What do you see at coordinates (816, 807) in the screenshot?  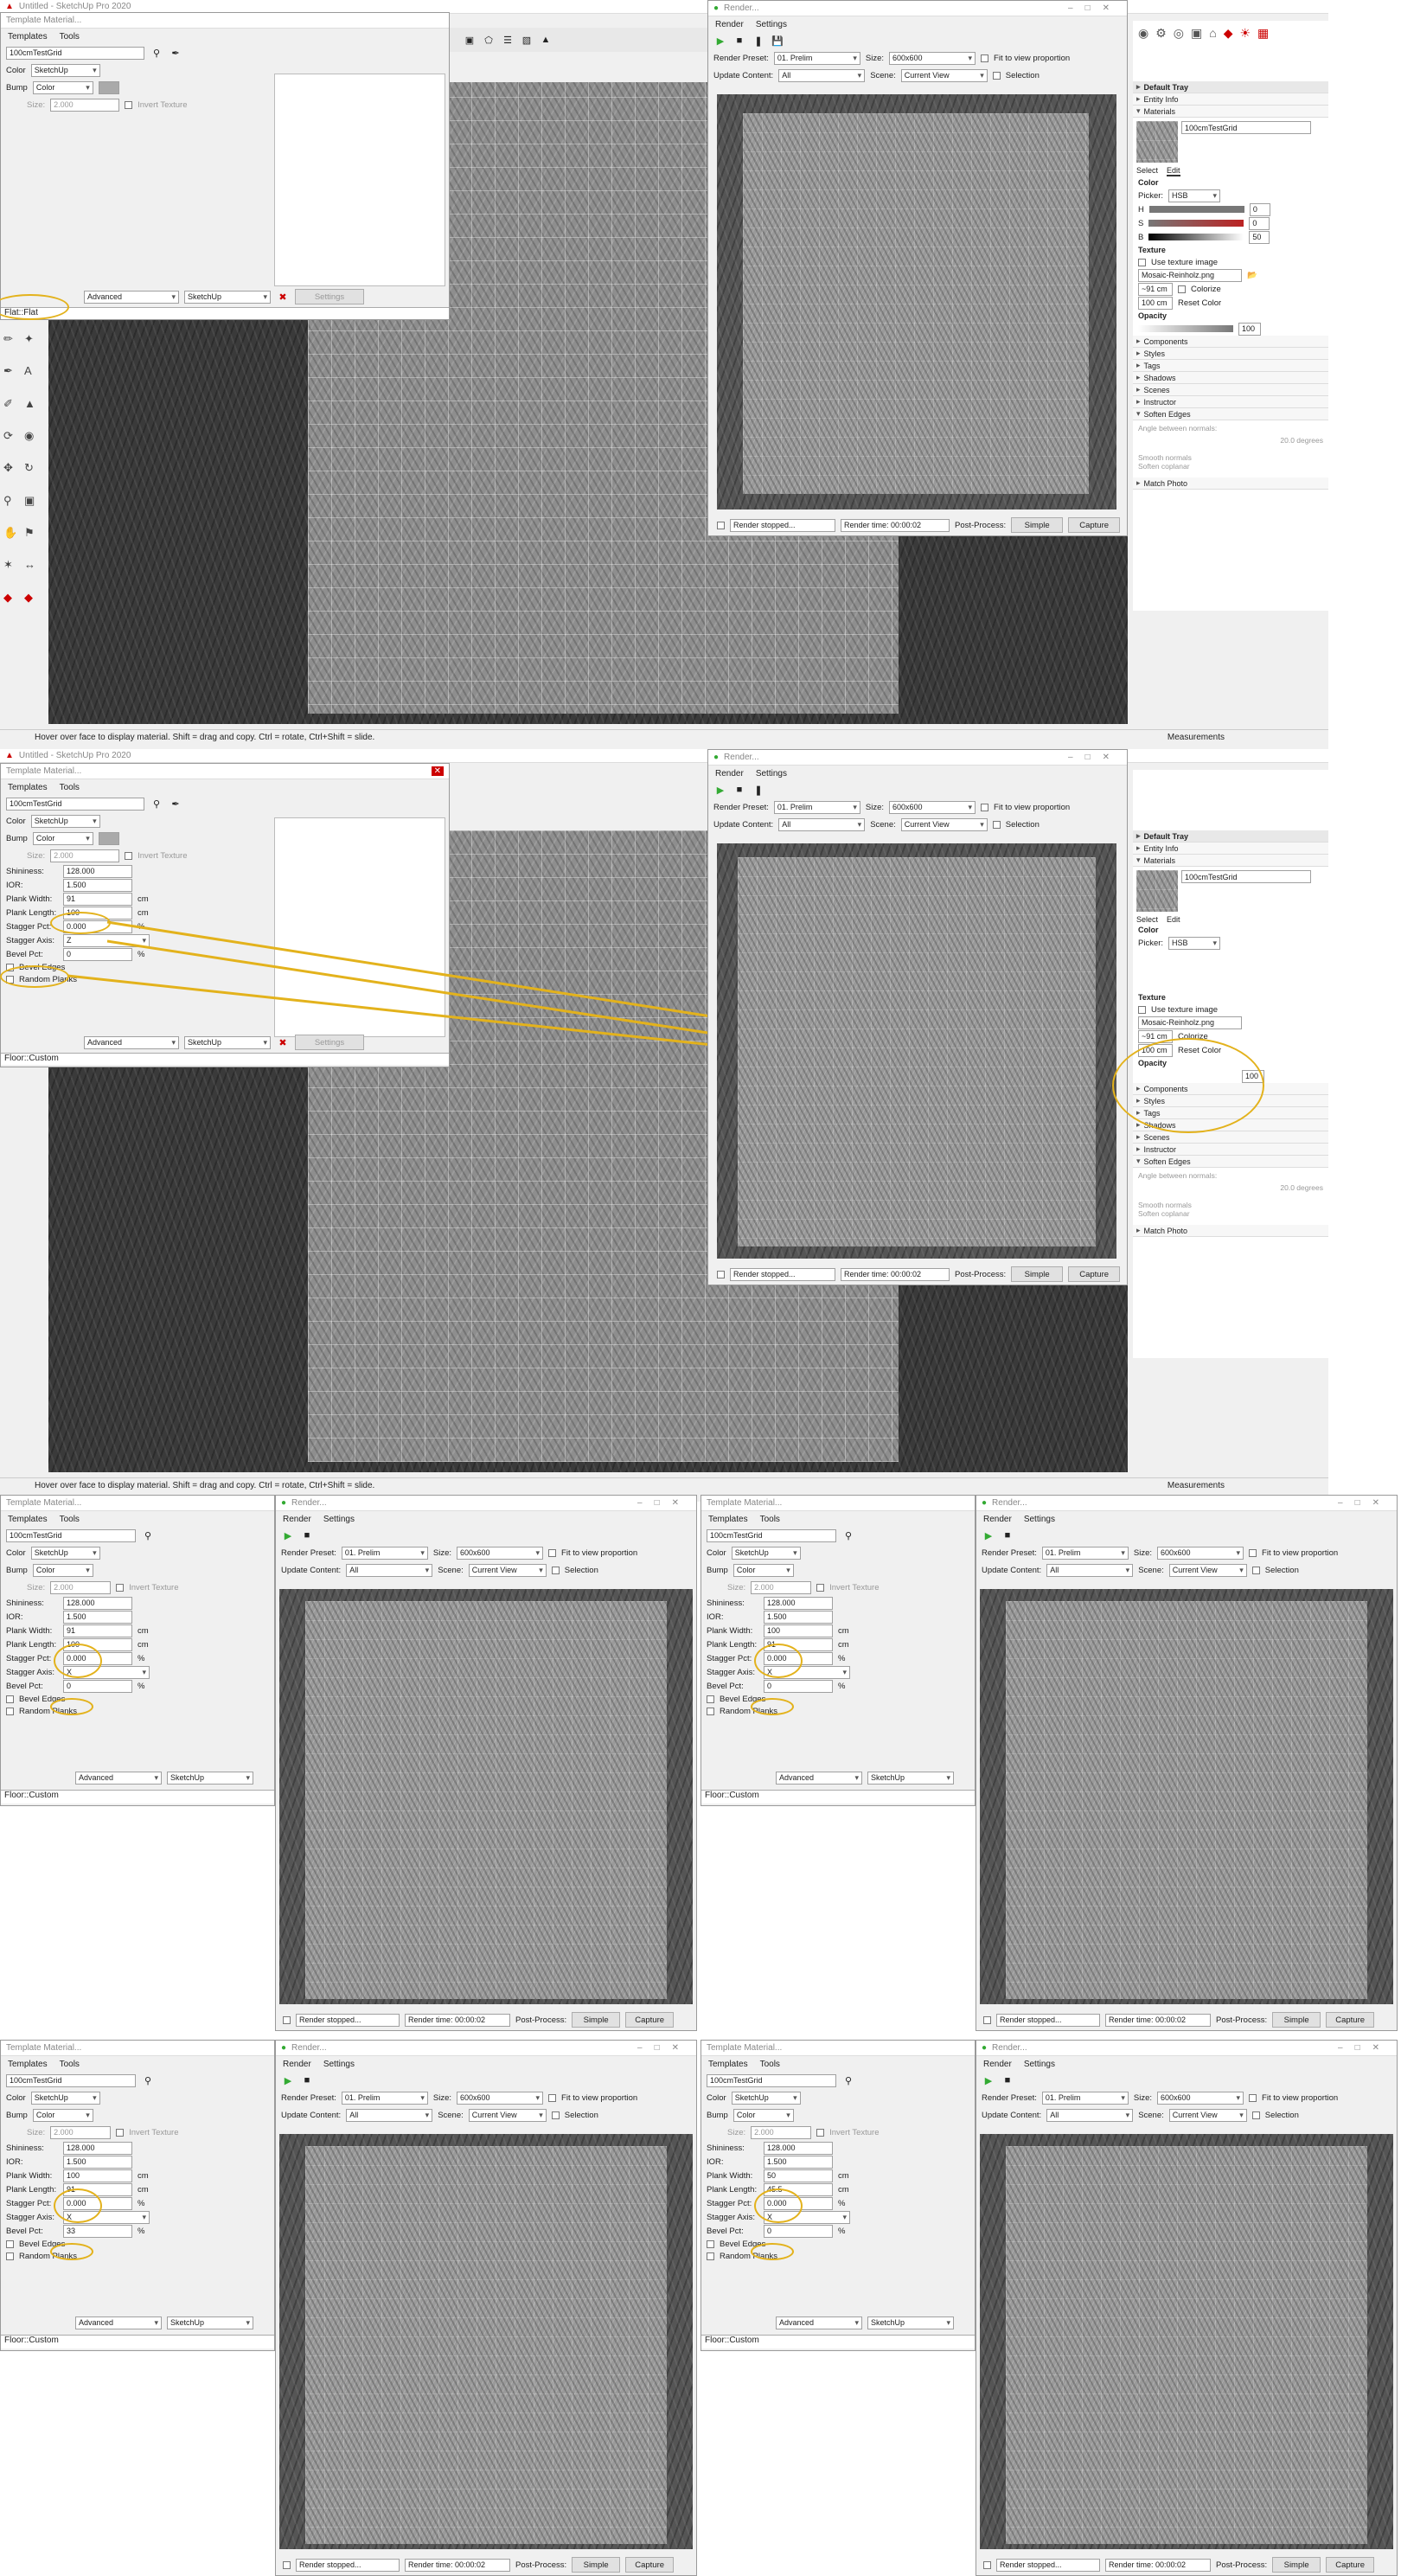 I see `preset-select-b: 01. Prelim` at bounding box center [816, 807].